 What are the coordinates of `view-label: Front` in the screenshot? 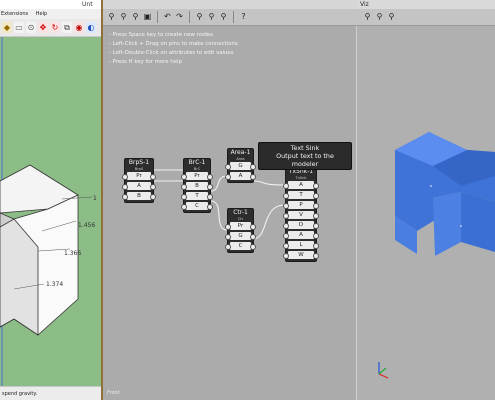 It's located at (113, 393).